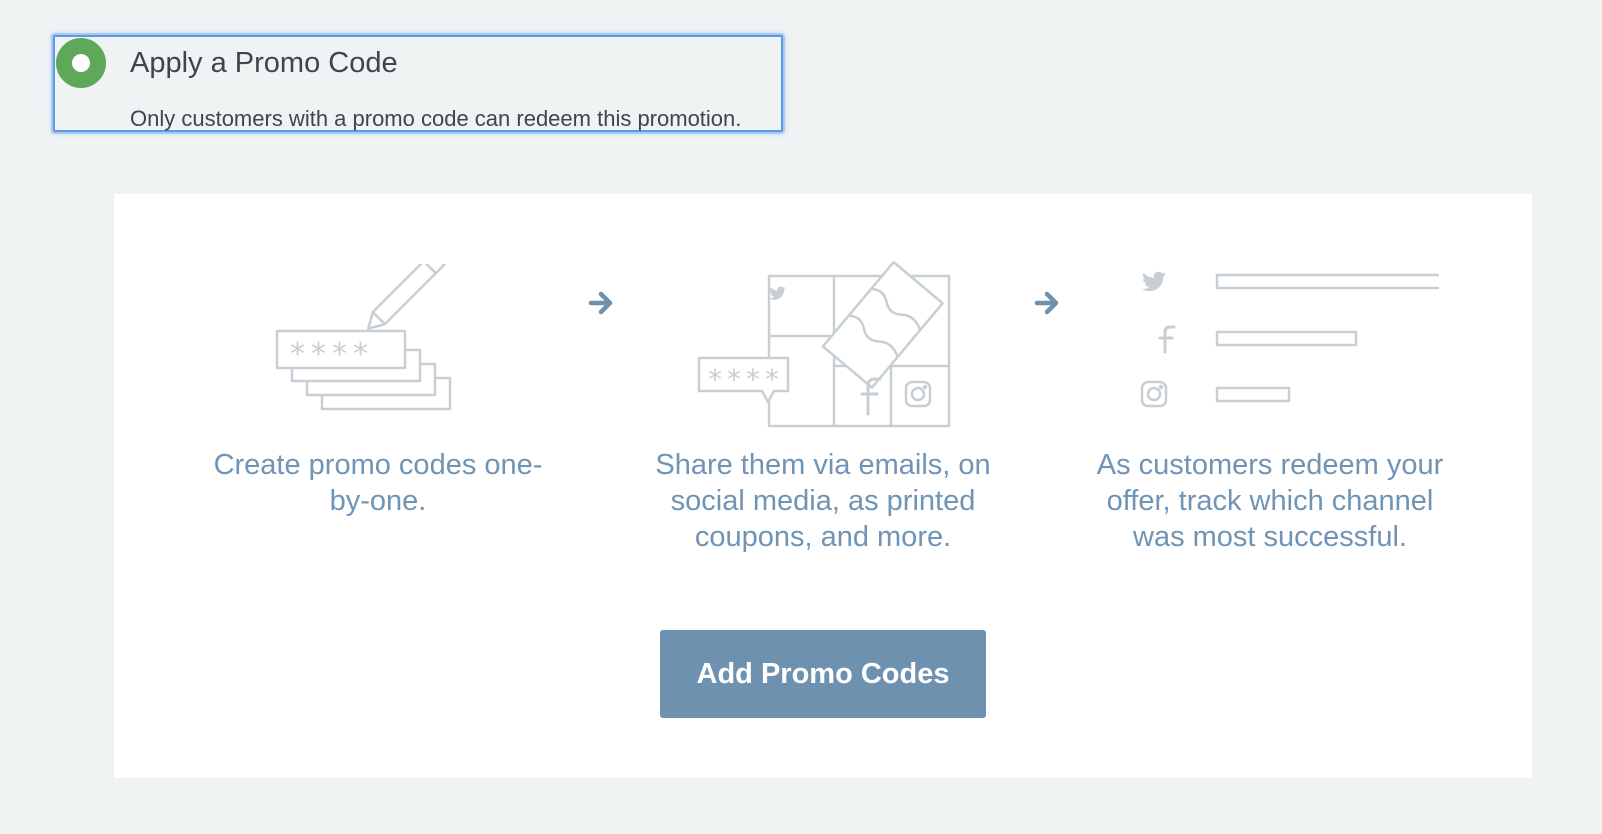 The height and width of the screenshot is (834, 1602). I want to click on share-channels-illustration: ****, so click(831, 338).